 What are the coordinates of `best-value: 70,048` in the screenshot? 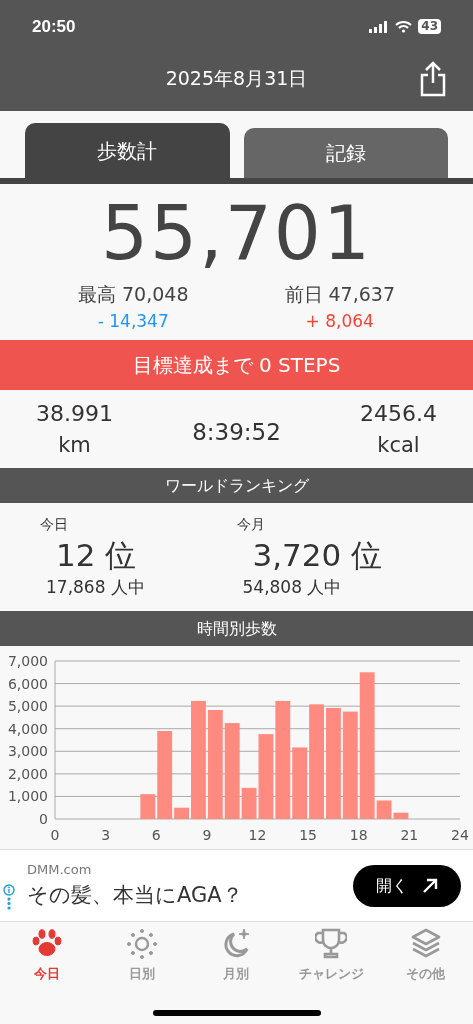 It's located at (155, 294).